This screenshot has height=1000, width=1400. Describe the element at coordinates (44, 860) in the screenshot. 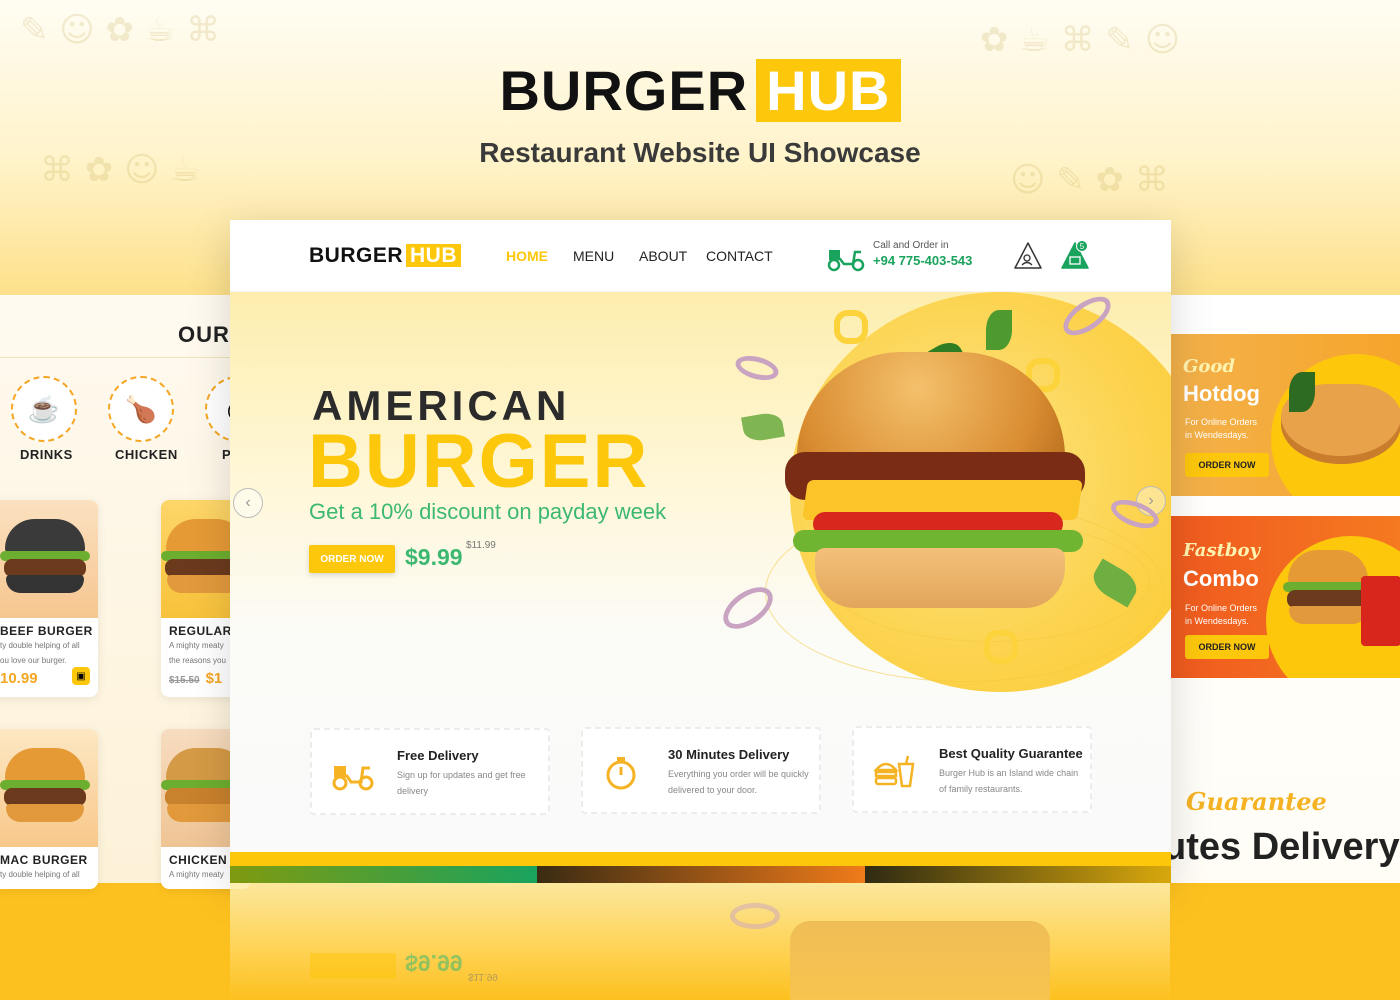

I see `product-name: MAC BURGER` at that location.